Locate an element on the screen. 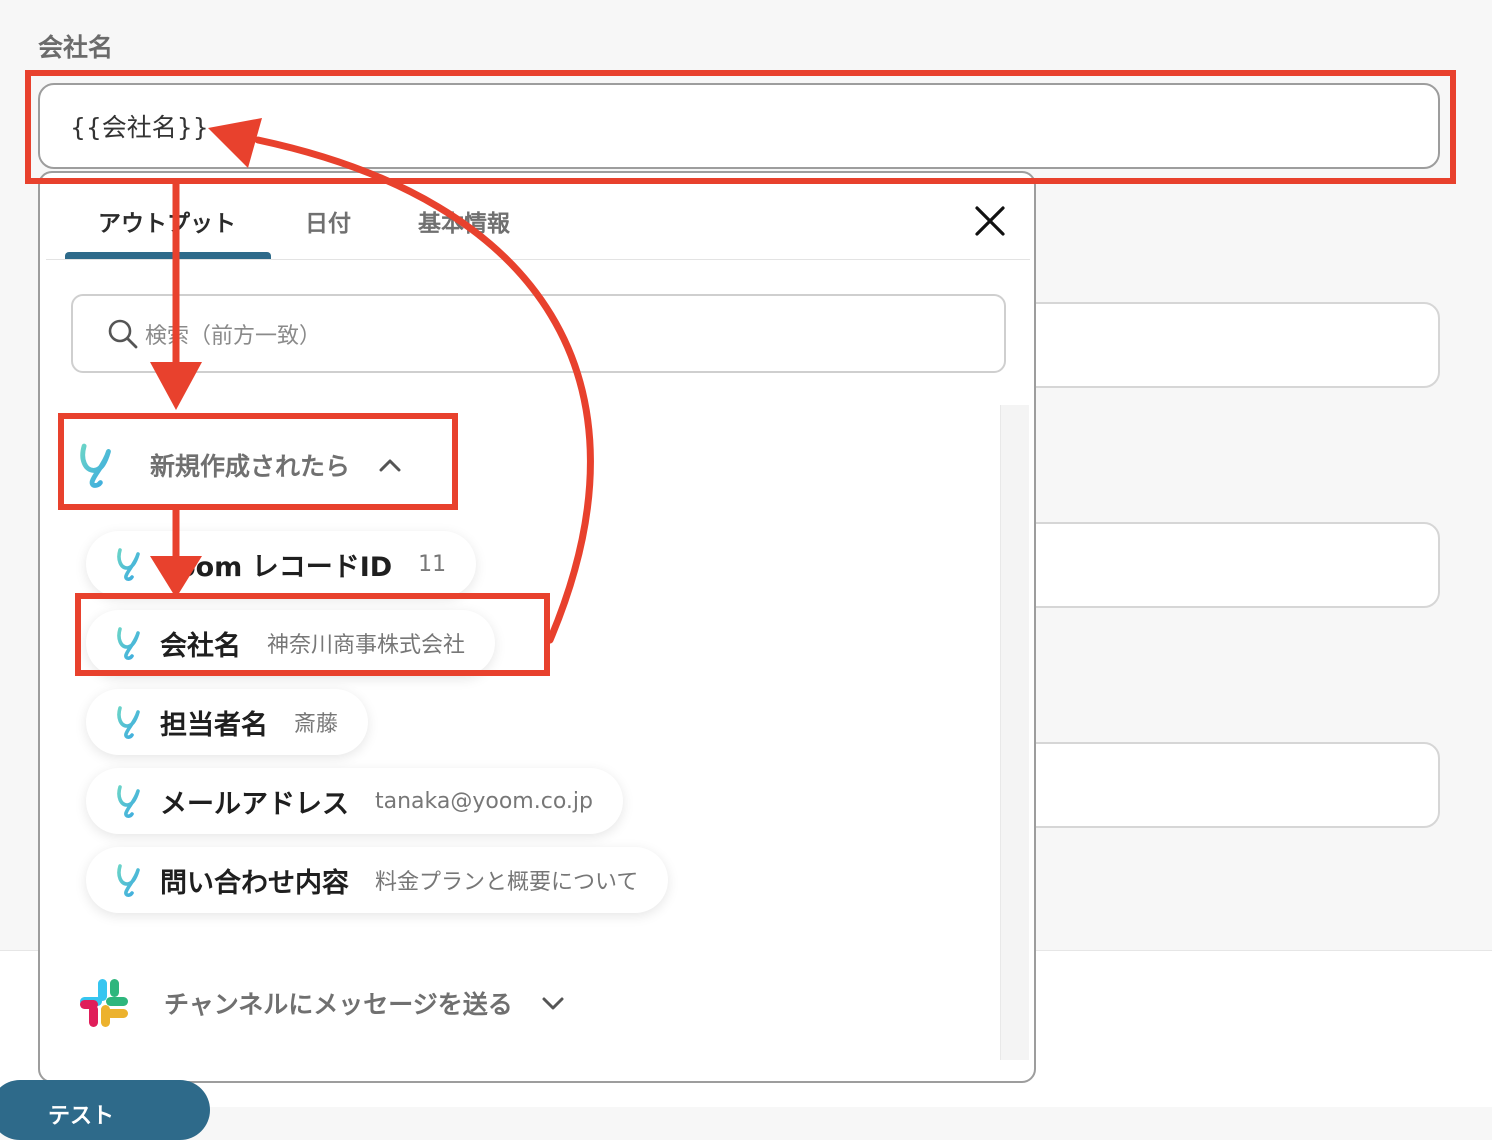 The height and width of the screenshot is (1140, 1492). company-name-input-value: {{会社名}} is located at coordinates (139, 127).